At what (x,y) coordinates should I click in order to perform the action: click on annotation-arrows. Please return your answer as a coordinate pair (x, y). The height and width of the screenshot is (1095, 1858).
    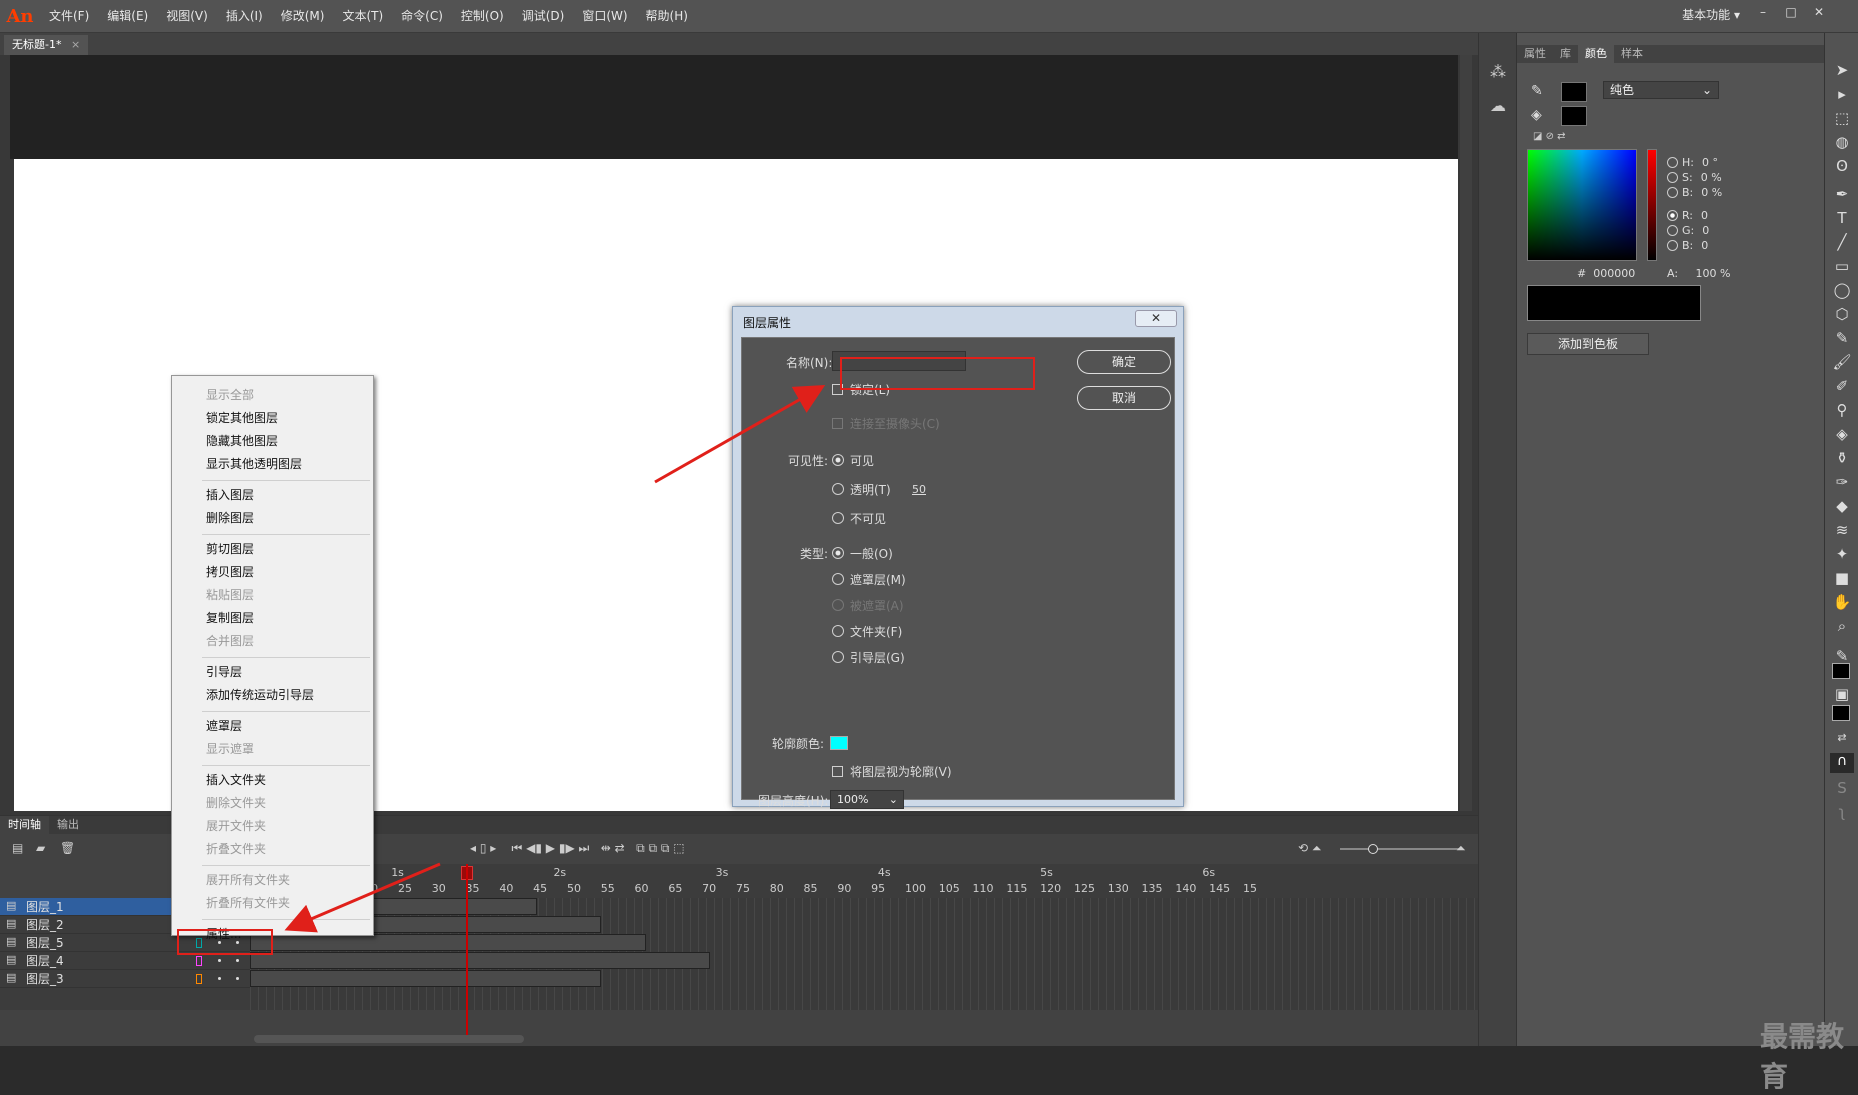
    Looking at the image, I should click on (555, 659).